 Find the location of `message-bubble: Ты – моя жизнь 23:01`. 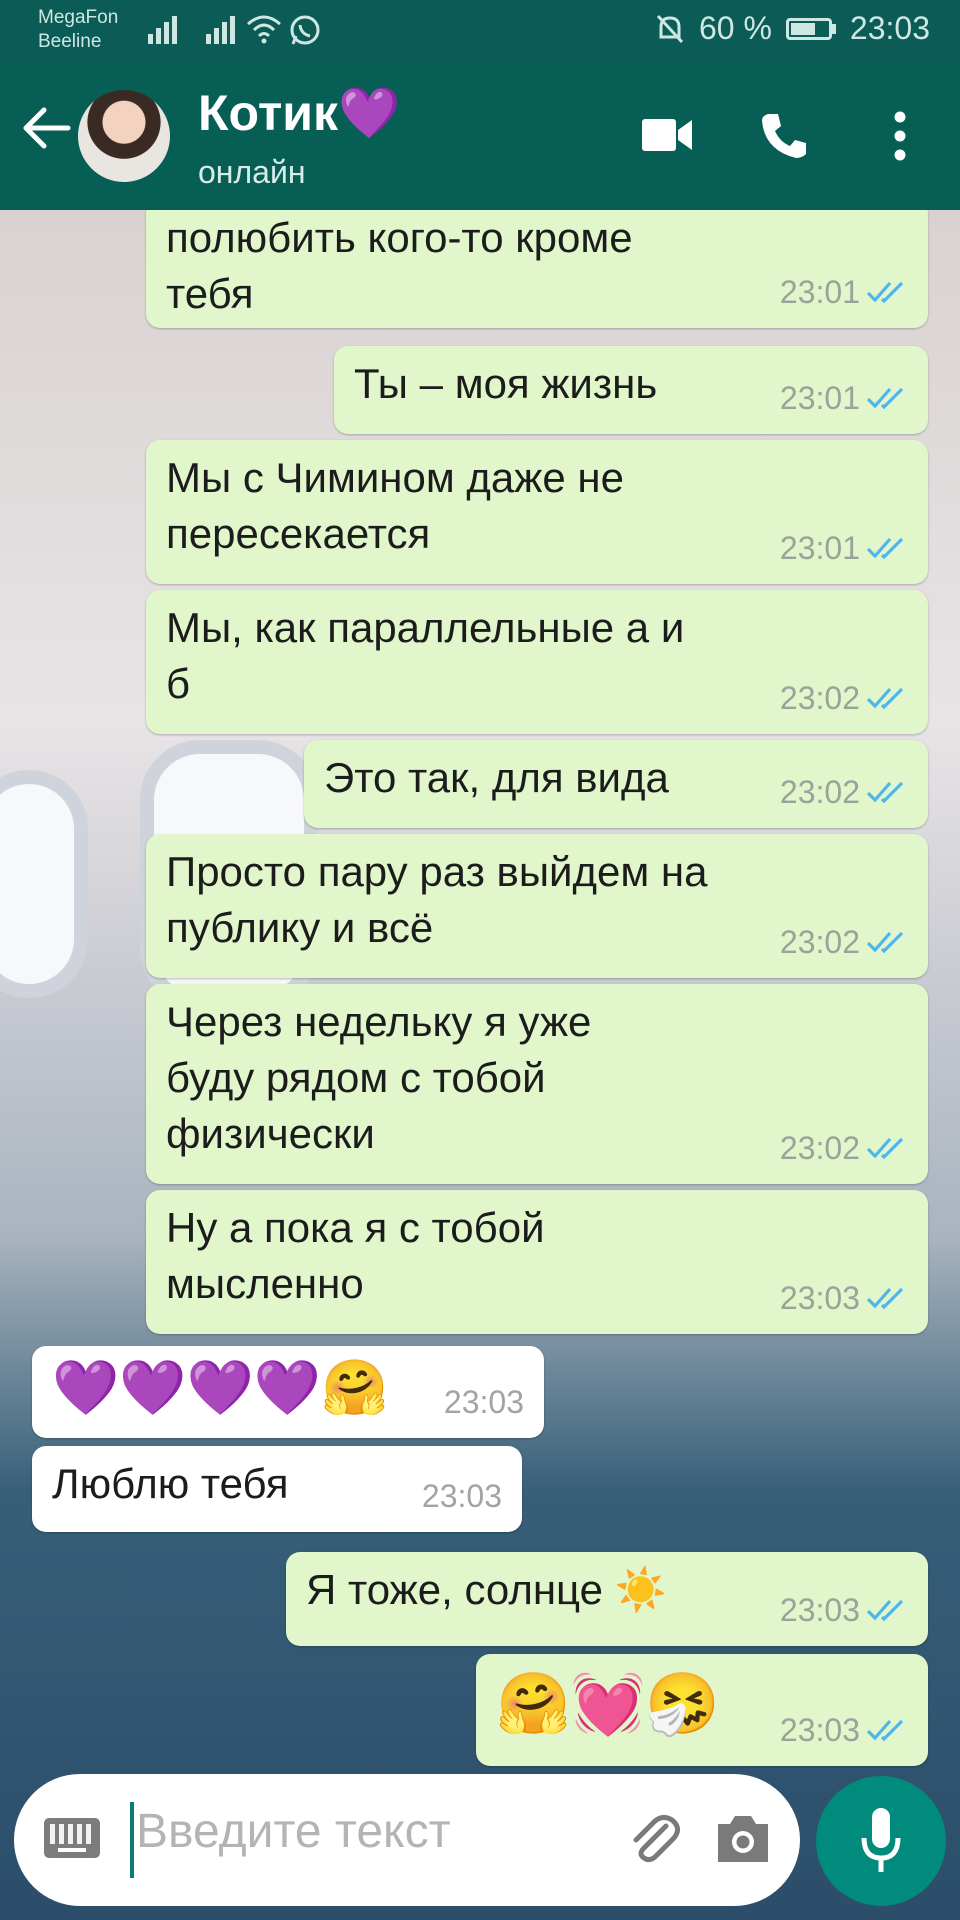

message-bubble: Ты – моя жизнь 23:01 is located at coordinates (631, 390).